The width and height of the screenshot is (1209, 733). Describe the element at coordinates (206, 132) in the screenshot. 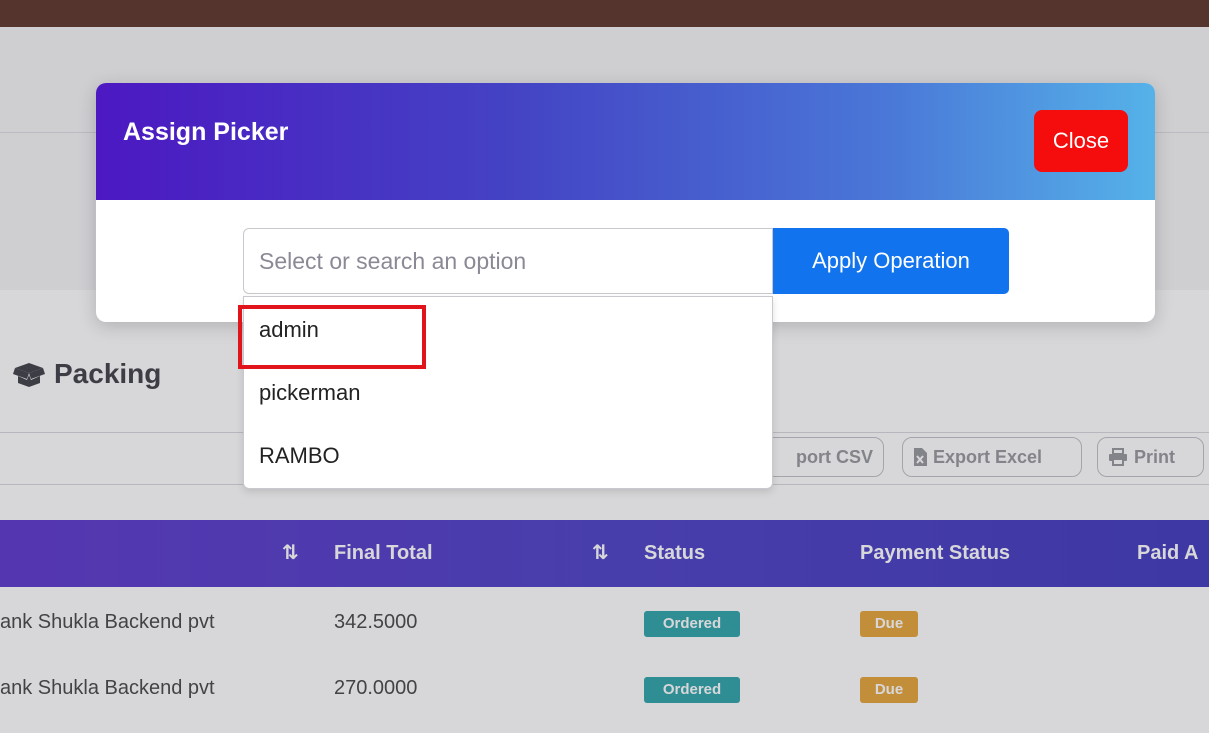

I see `modal-title: Assign Picker` at that location.